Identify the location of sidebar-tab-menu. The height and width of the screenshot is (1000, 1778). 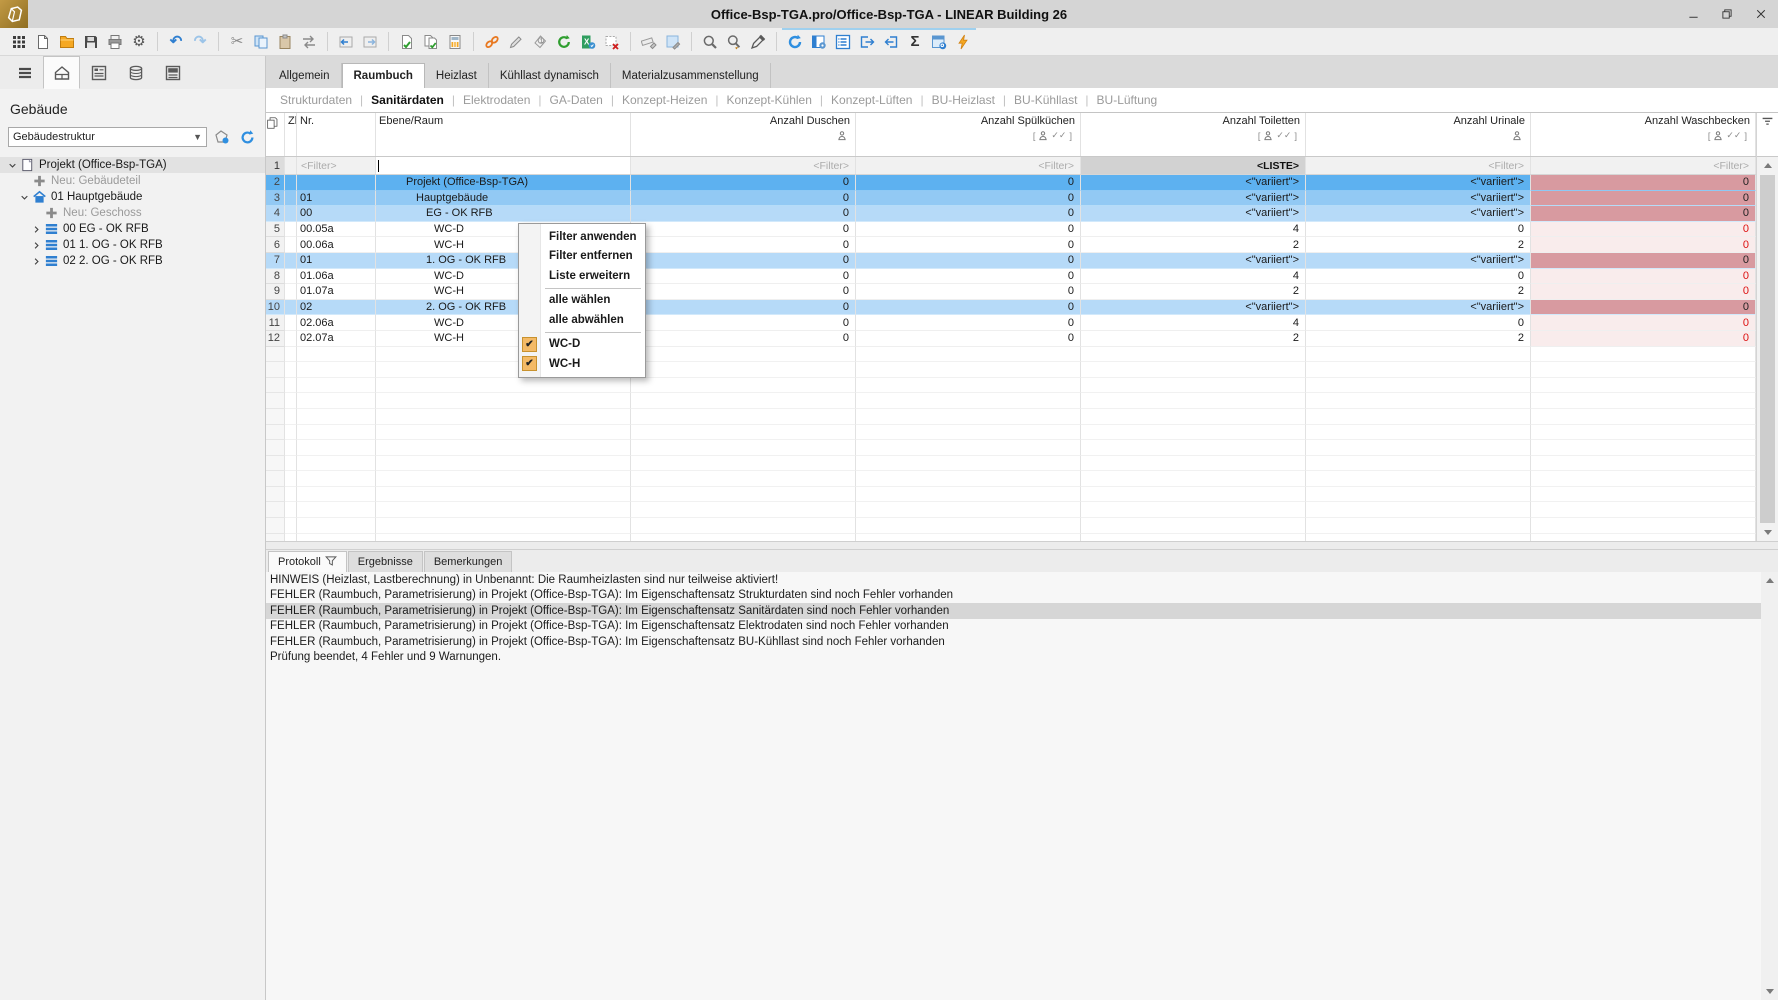
(24, 72).